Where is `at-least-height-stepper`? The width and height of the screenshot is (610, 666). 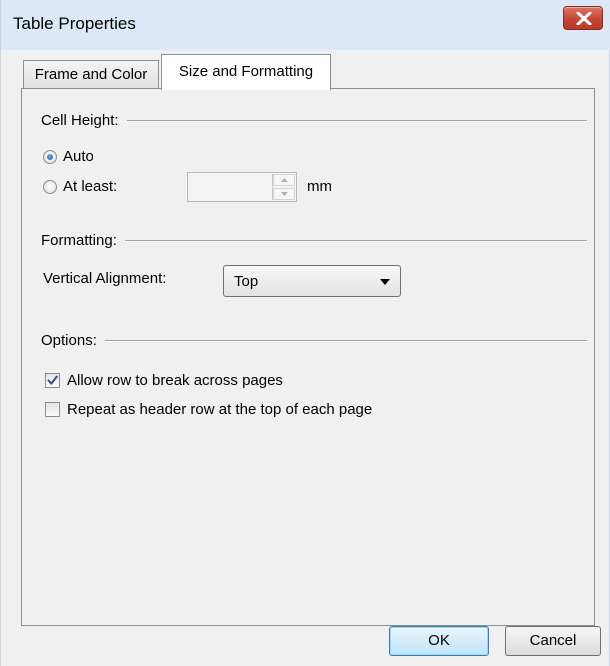
at-least-height-stepper is located at coordinates (242, 187).